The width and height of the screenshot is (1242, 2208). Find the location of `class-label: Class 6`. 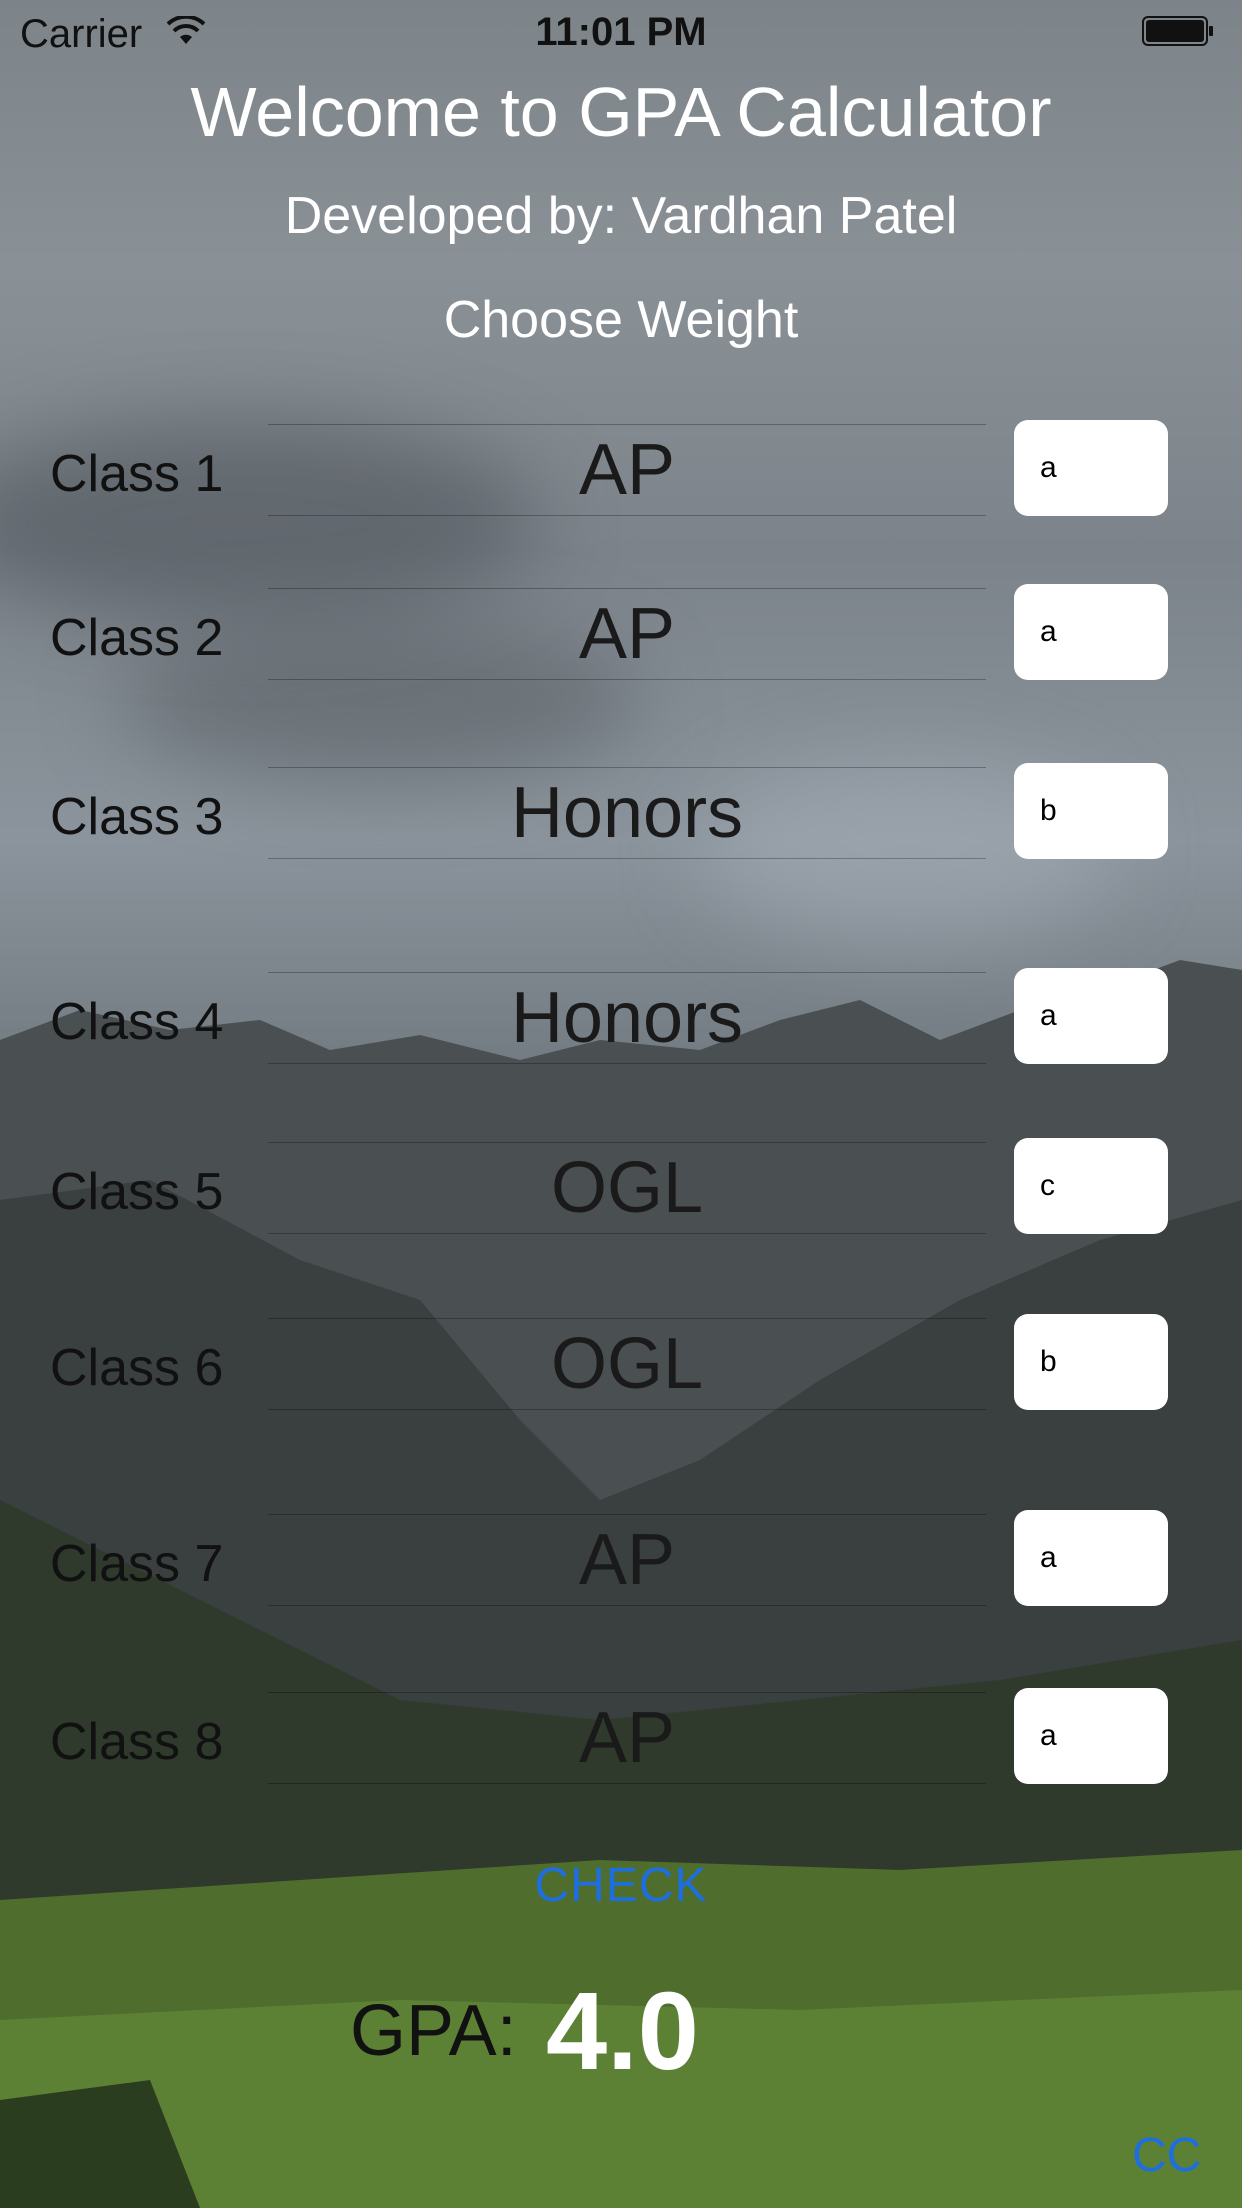

class-label: Class 6 is located at coordinates (137, 1368).